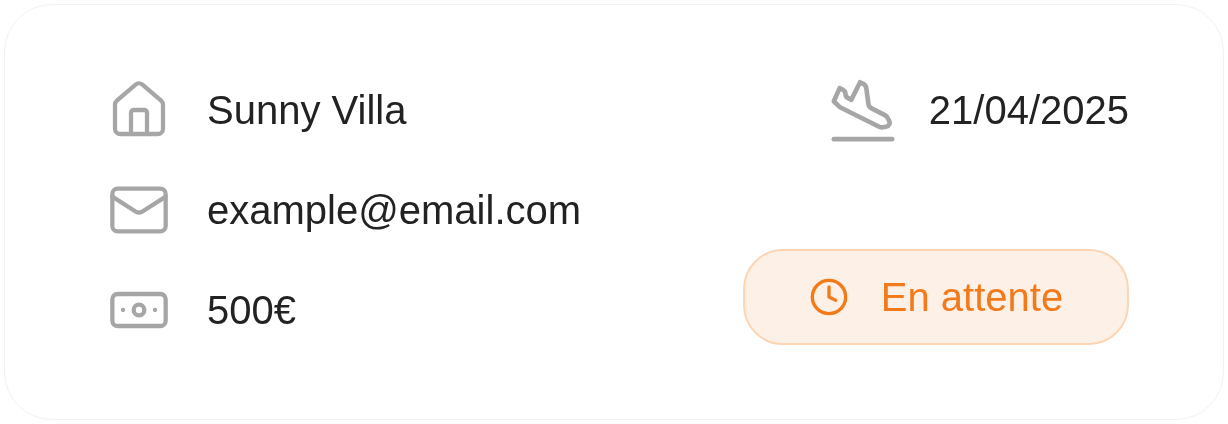 Image resolution: width=1228 pixels, height=424 pixels. Describe the element at coordinates (307, 110) in the screenshot. I see `detail-text: Sunny Villa` at that location.